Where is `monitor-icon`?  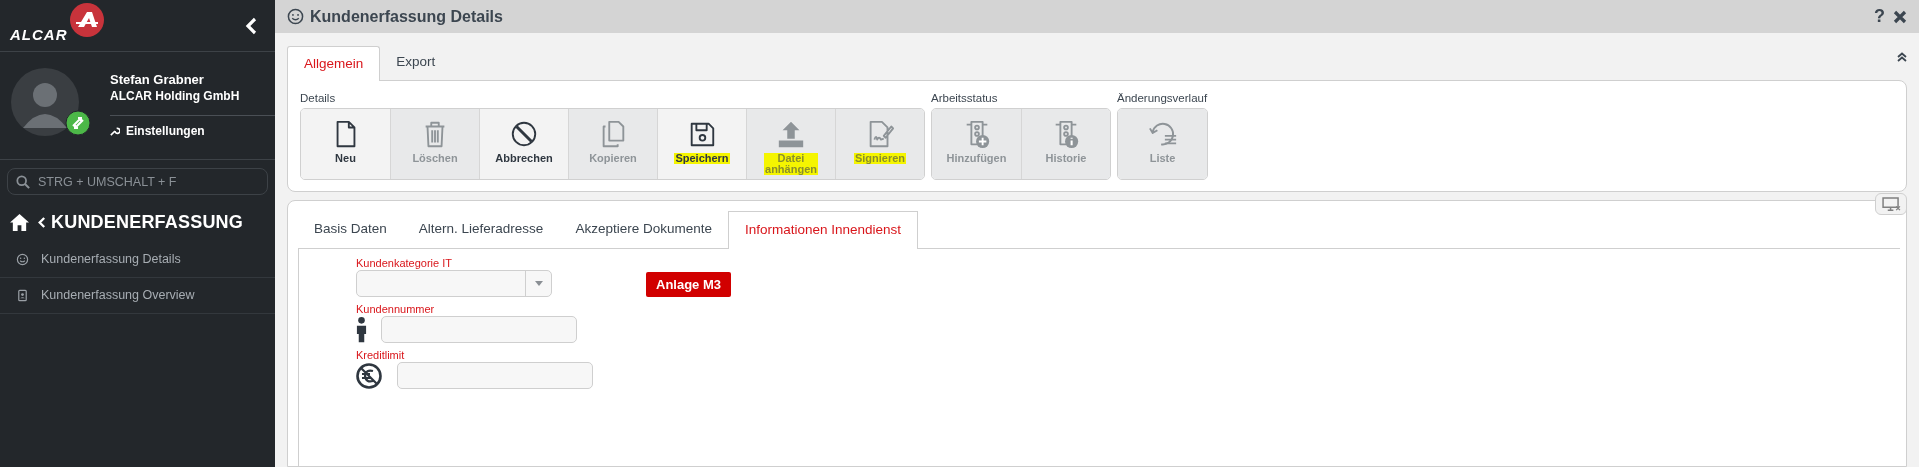
monitor-icon is located at coordinates (1891, 204).